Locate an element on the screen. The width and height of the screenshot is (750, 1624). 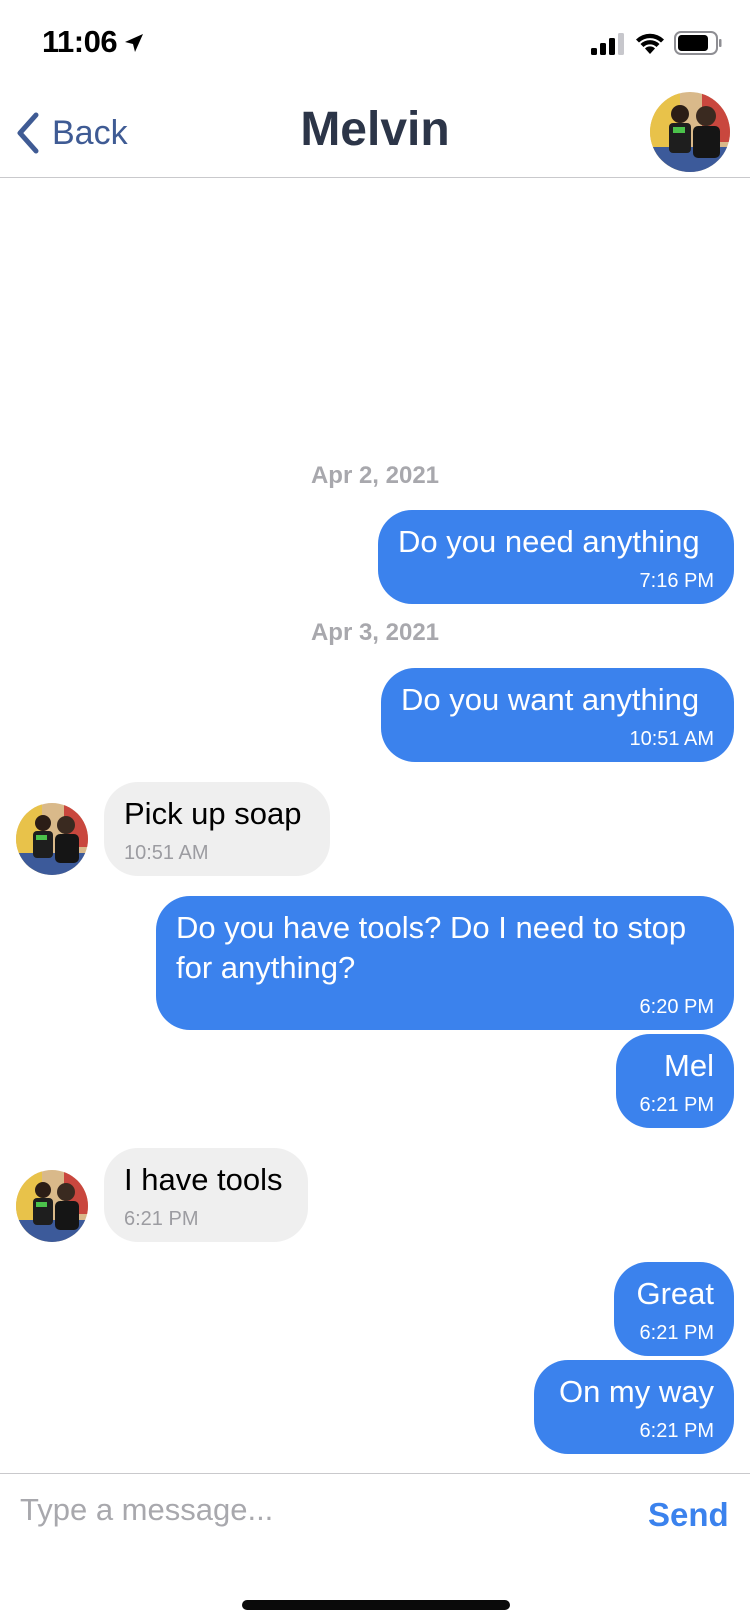
message-text: Do you want anything is located at coordinates (550, 699).